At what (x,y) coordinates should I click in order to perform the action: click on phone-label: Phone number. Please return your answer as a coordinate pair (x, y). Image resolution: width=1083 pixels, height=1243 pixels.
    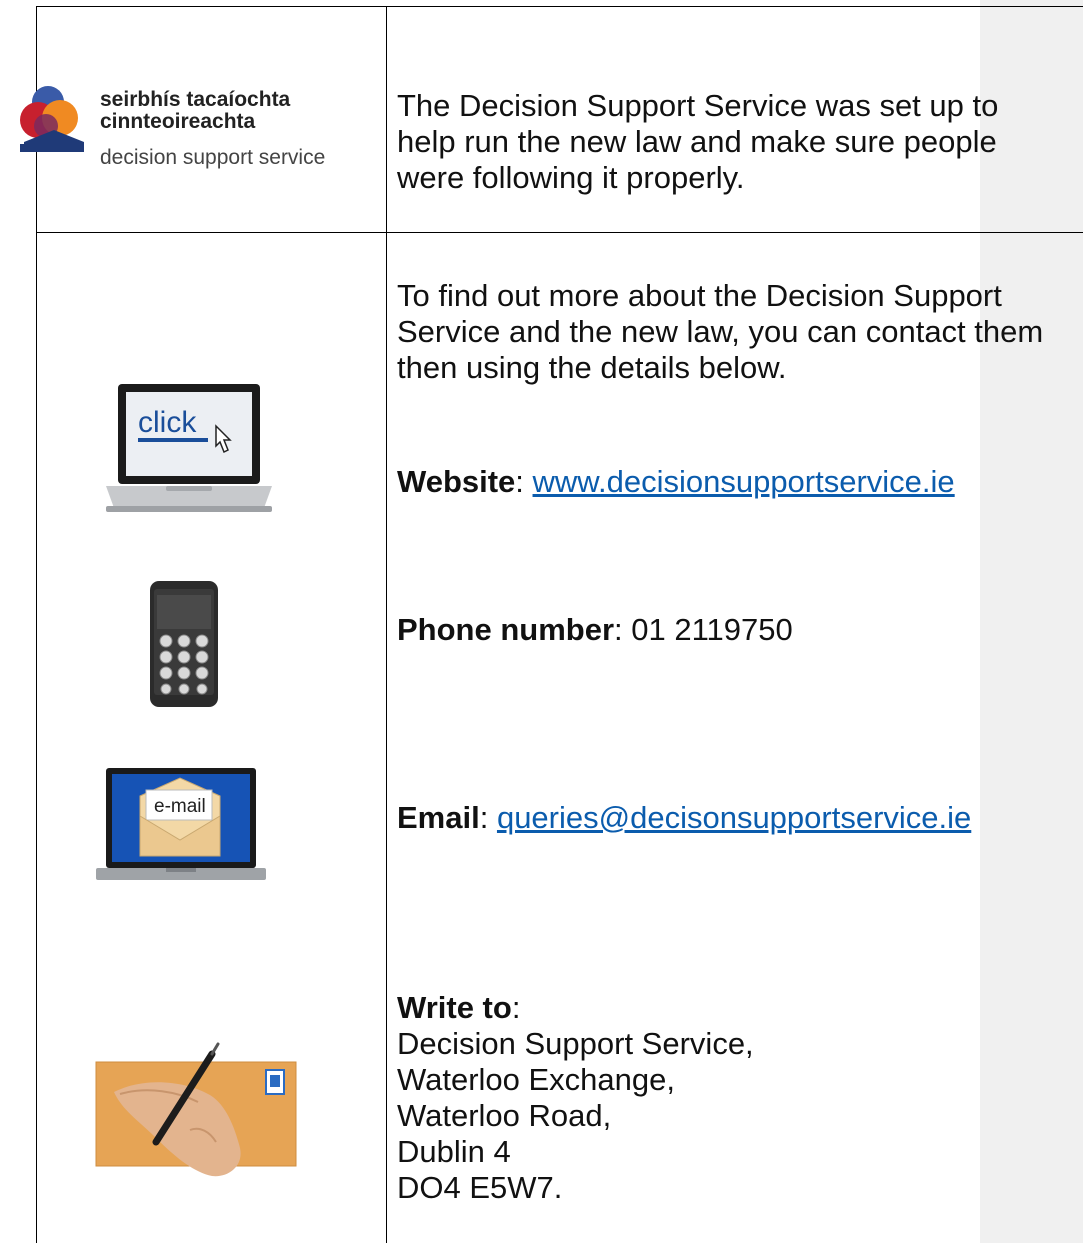
    Looking at the image, I should click on (506, 629).